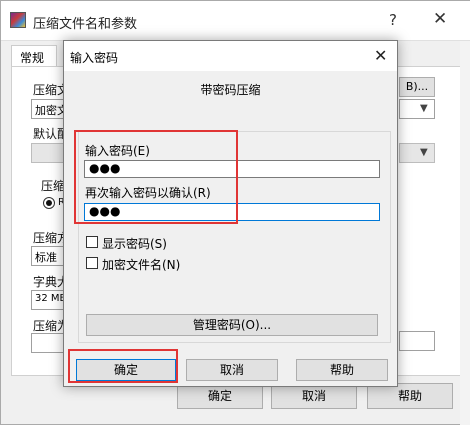 The width and height of the screenshot is (470, 425). Describe the element at coordinates (34, 56) in the screenshot. I see `tab-general: 常规` at that location.